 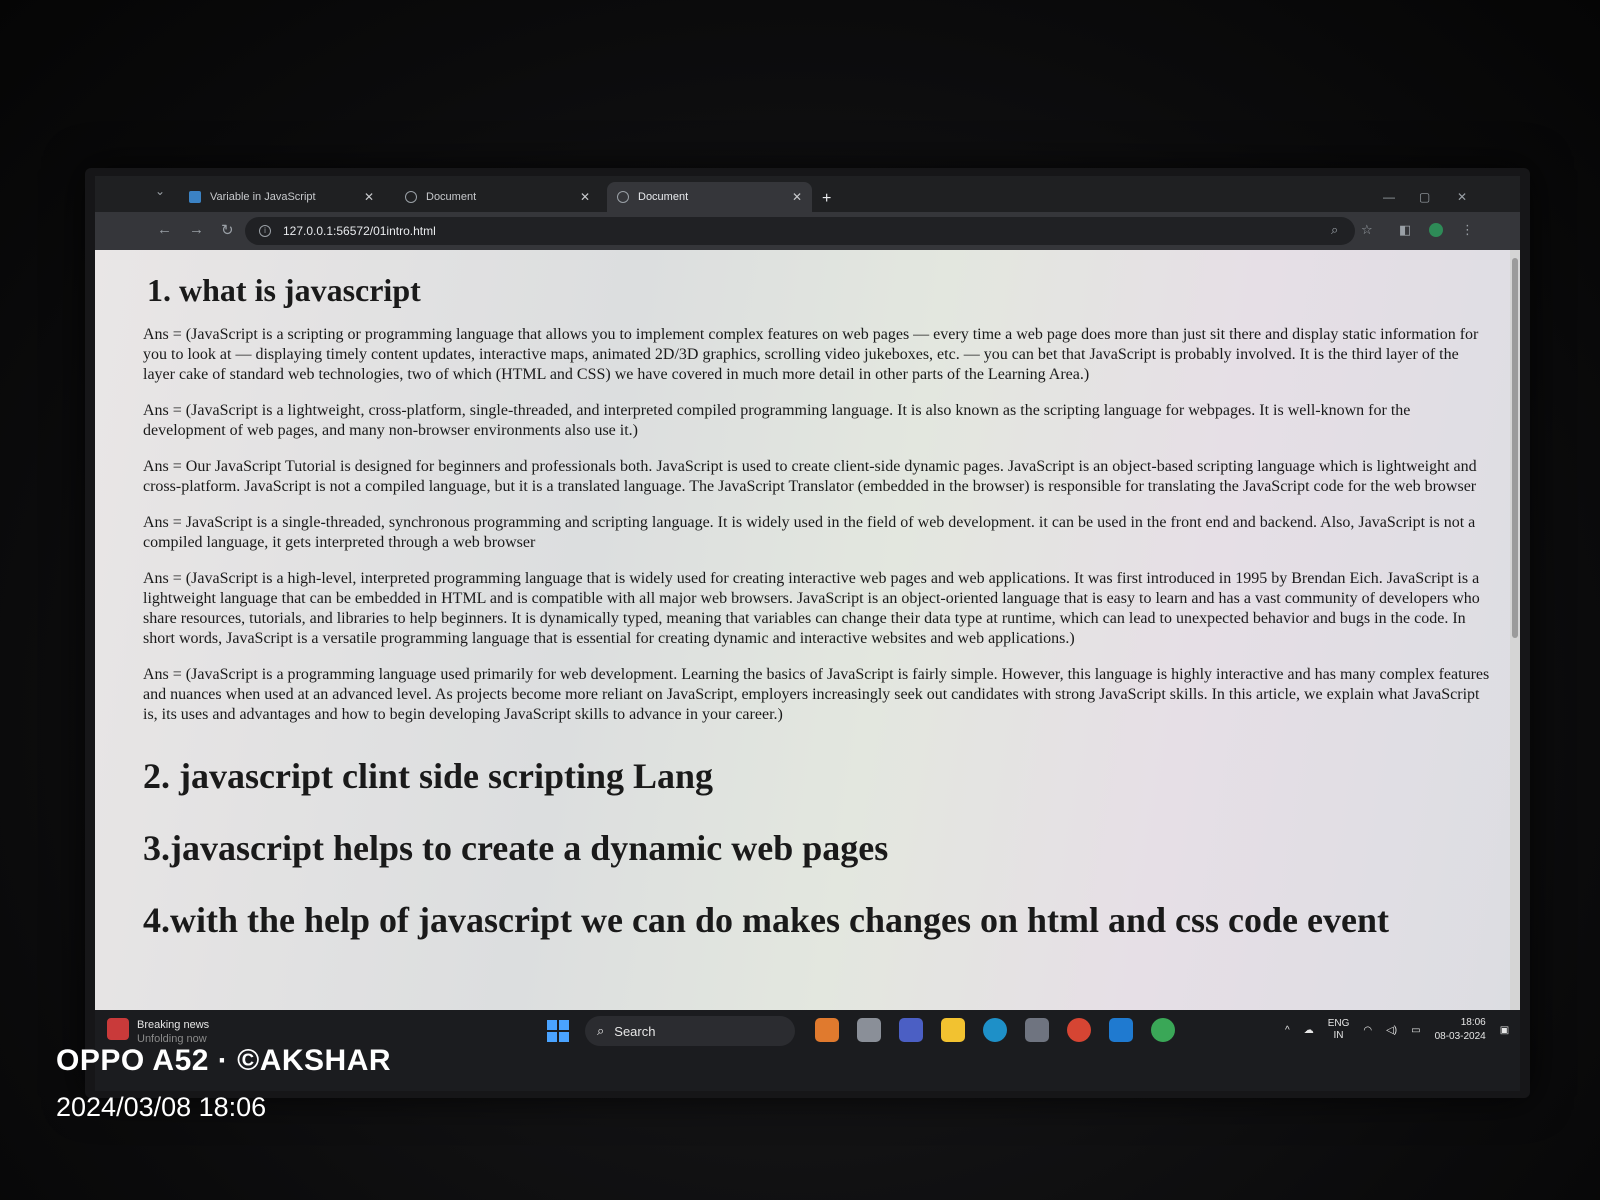 What do you see at coordinates (690, 1031) in the screenshot?
I see `taskbar-search: ⌕ Search` at bounding box center [690, 1031].